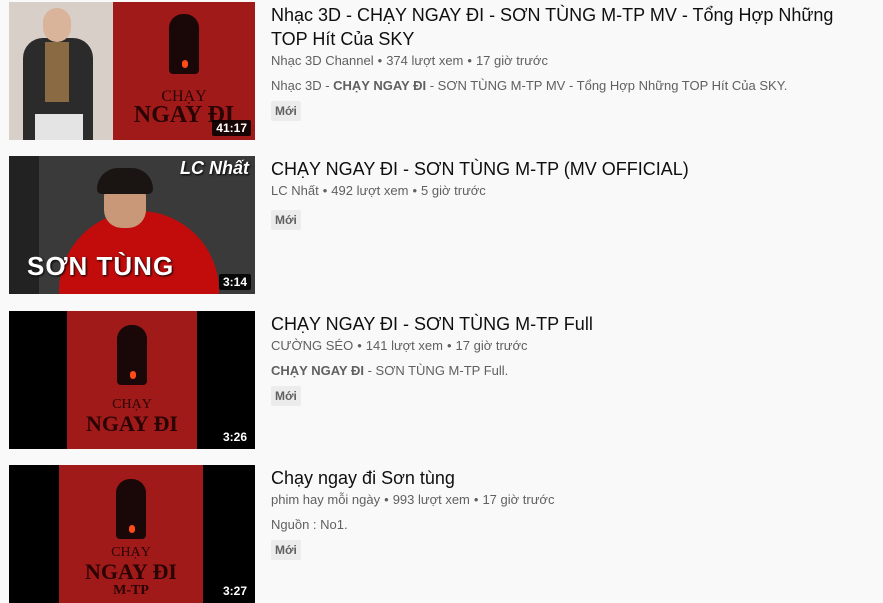 Image resolution: width=883 pixels, height=603 pixels. Describe the element at coordinates (231, 128) in the screenshot. I see `video-duration-badge: 41:17` at that location.